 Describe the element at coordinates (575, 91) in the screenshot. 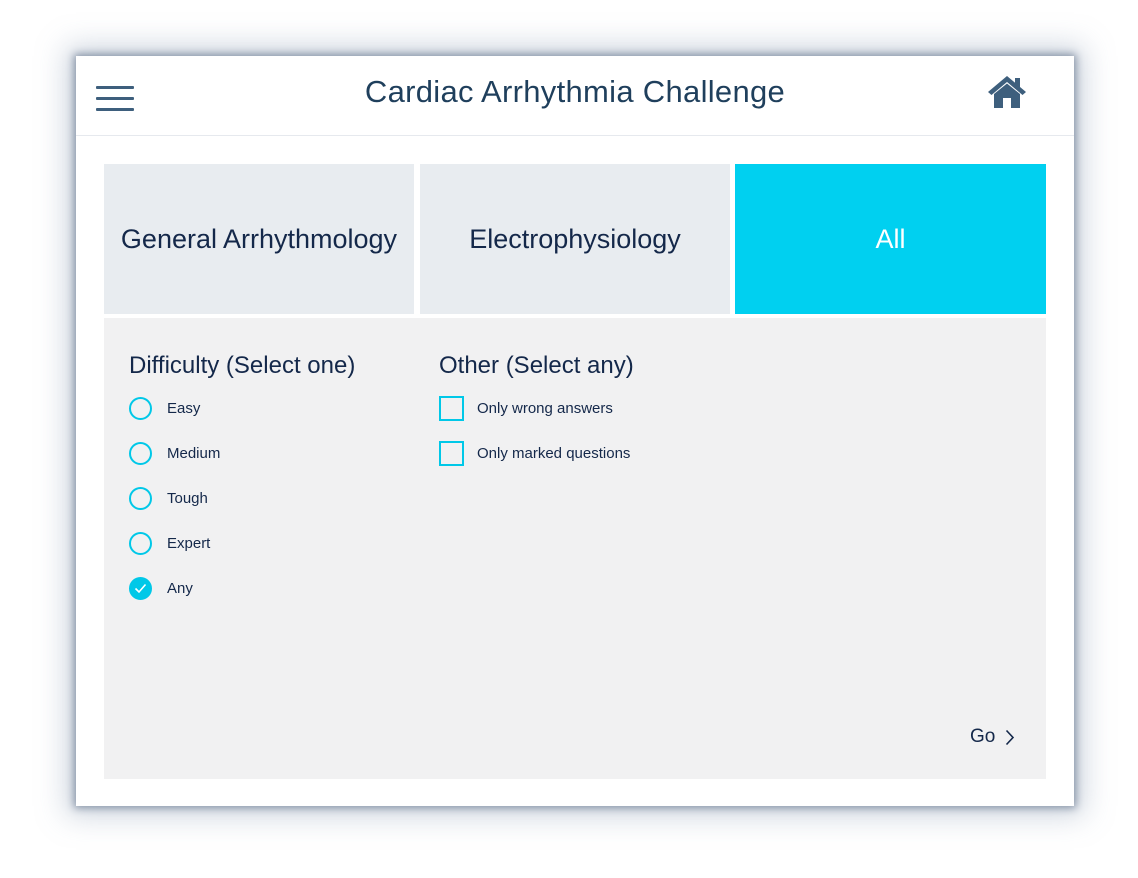

I see `page-title: Cardiac Arrhythmia Challenge` at that location.